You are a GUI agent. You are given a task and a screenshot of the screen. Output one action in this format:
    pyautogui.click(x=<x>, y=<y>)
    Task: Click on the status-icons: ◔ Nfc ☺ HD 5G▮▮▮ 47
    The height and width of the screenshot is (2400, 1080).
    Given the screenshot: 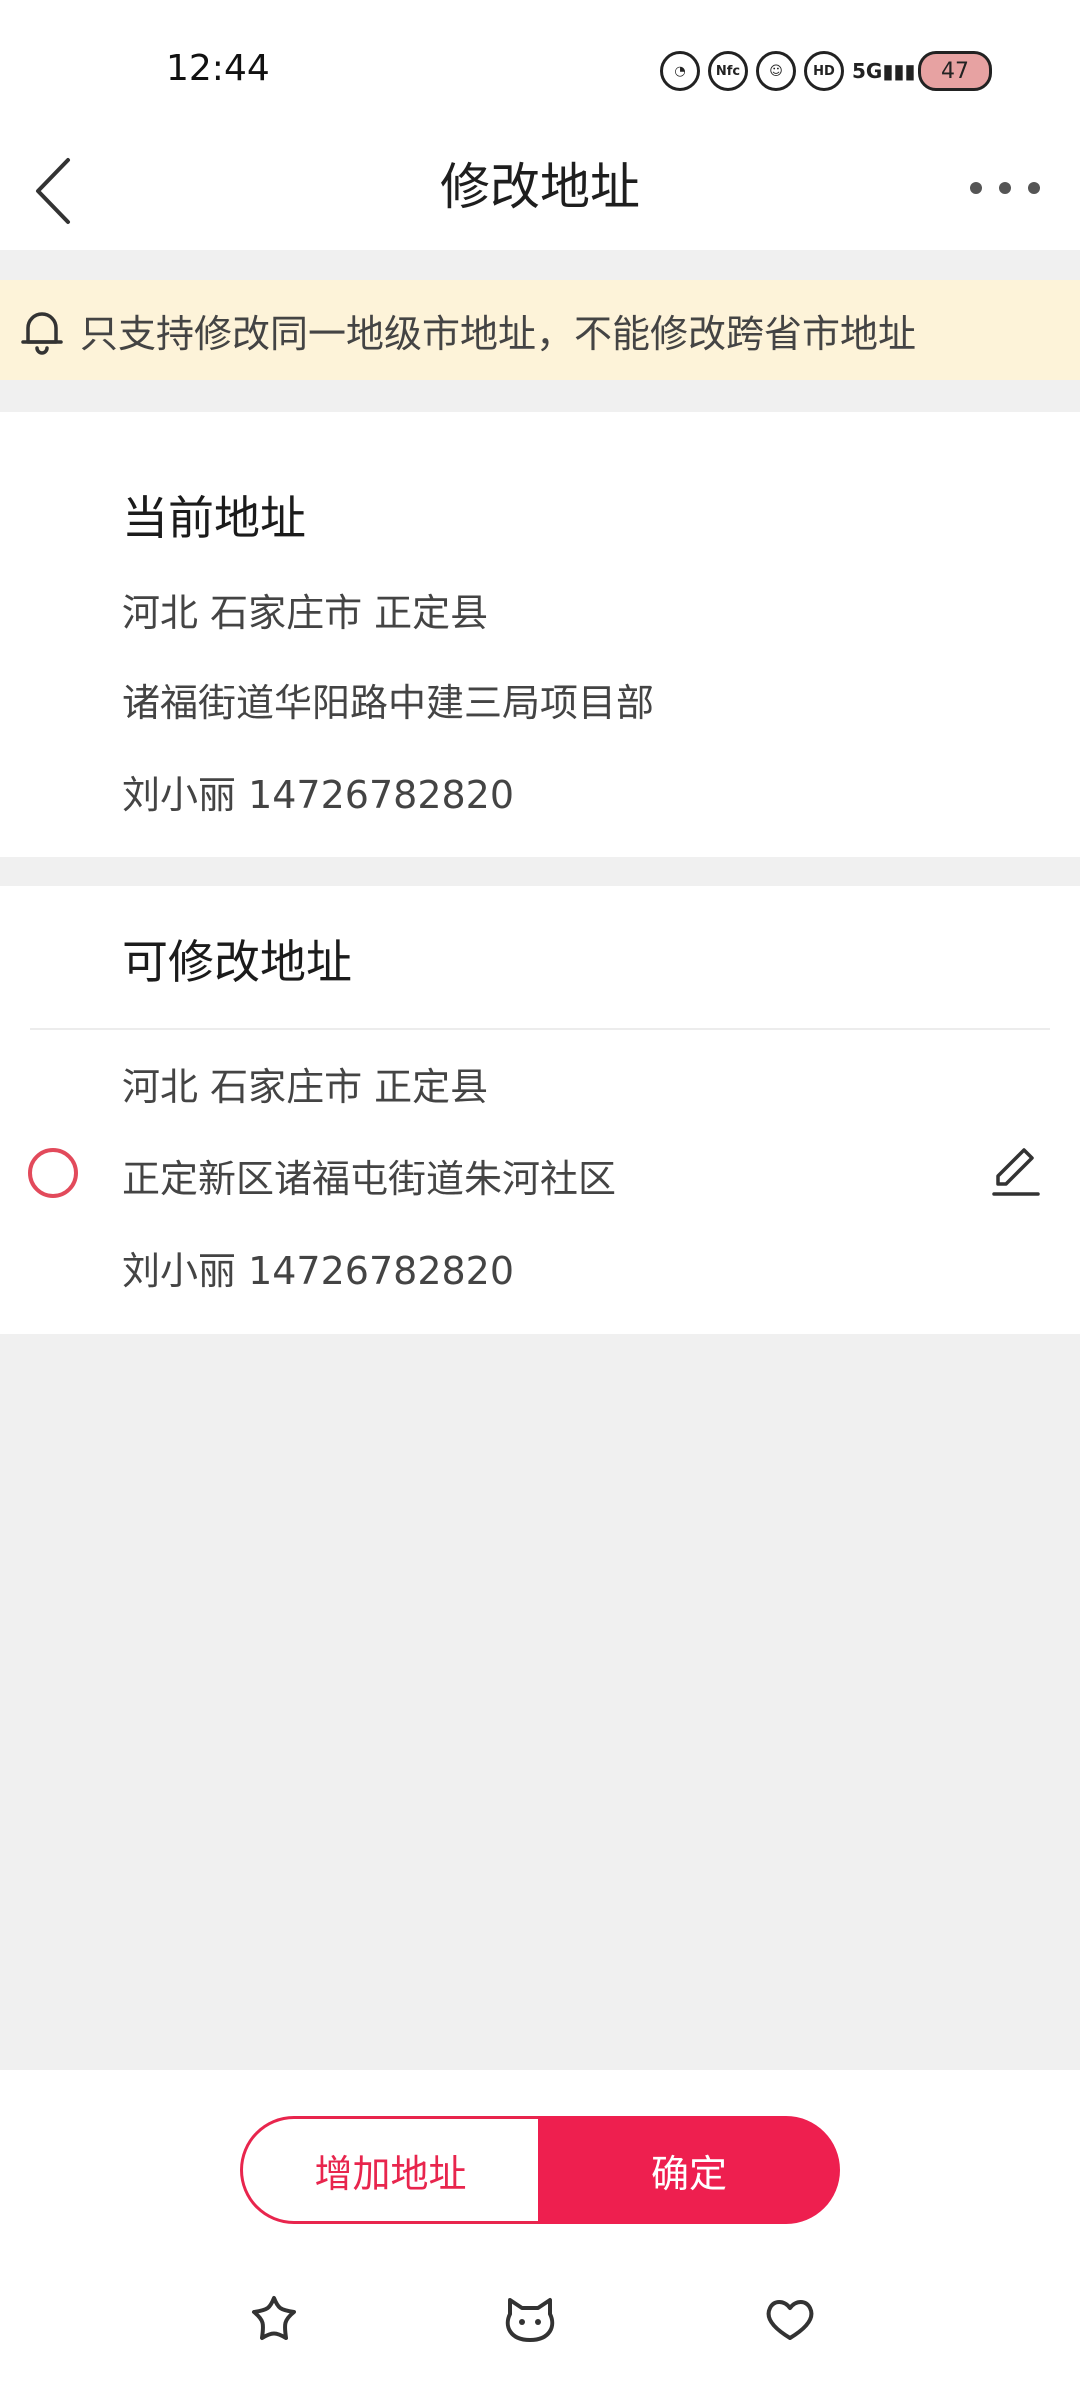 What is the action you would take?
    pyautogui.click(x=826, y=71)
    